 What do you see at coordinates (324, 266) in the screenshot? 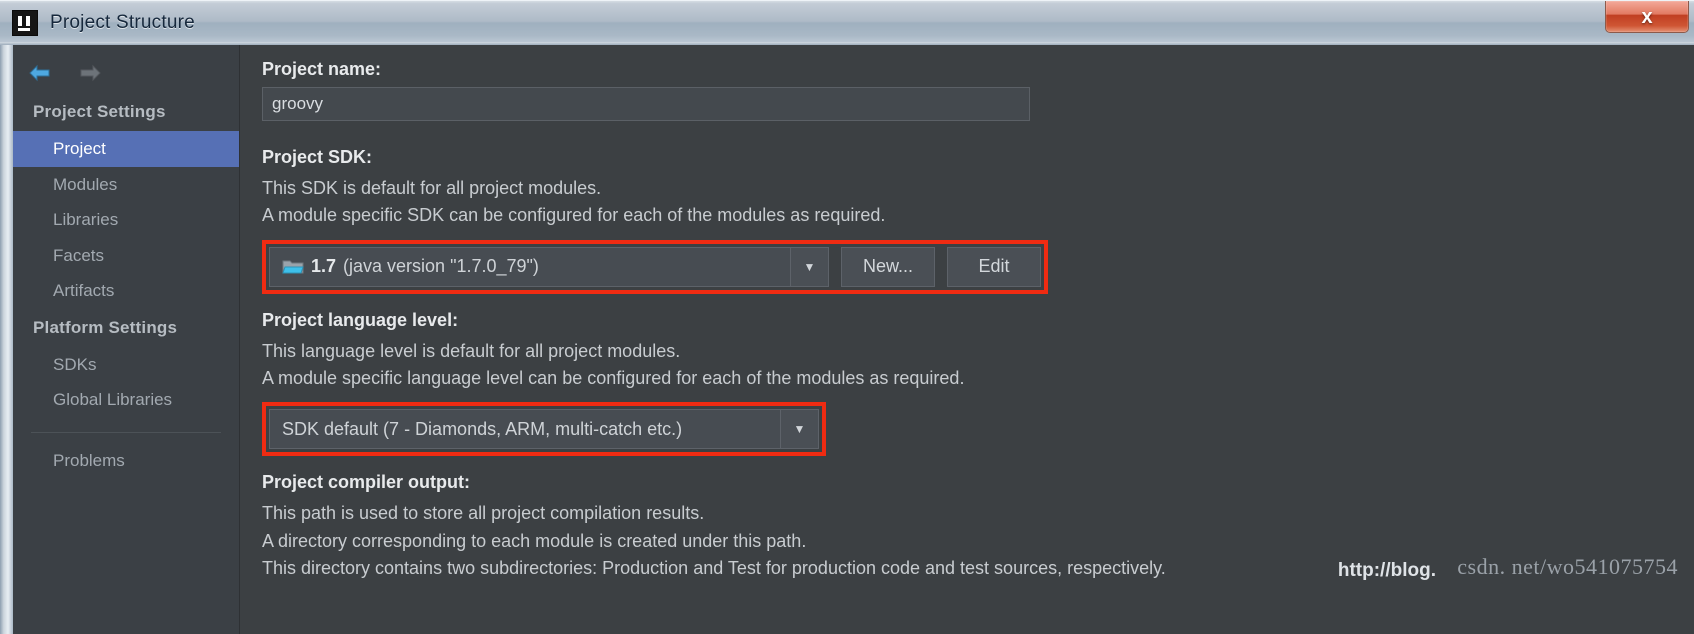
I see `project-sdk-version: 1.7` at bounding box center [324, 266].